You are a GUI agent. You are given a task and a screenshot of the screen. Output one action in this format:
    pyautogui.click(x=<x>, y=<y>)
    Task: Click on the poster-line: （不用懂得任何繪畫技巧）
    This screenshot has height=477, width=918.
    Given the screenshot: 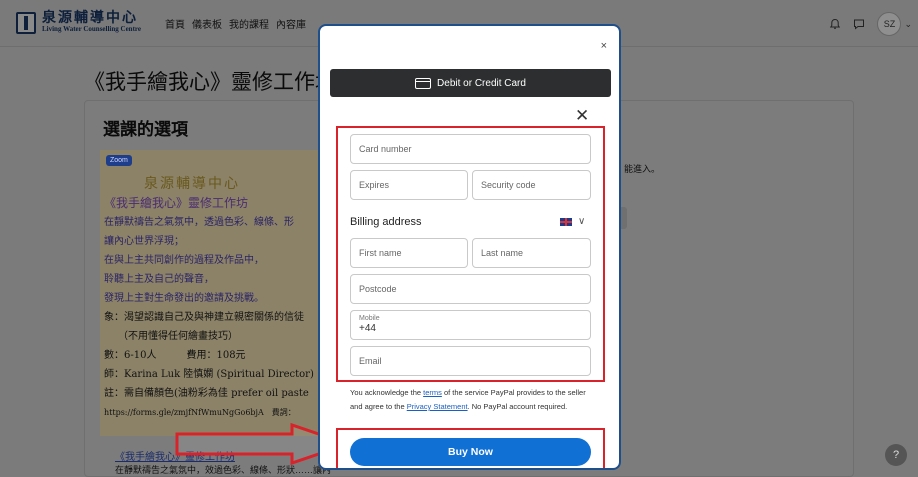 What is the action you would take?
    pyautogui.click(x=178, y=336)
    